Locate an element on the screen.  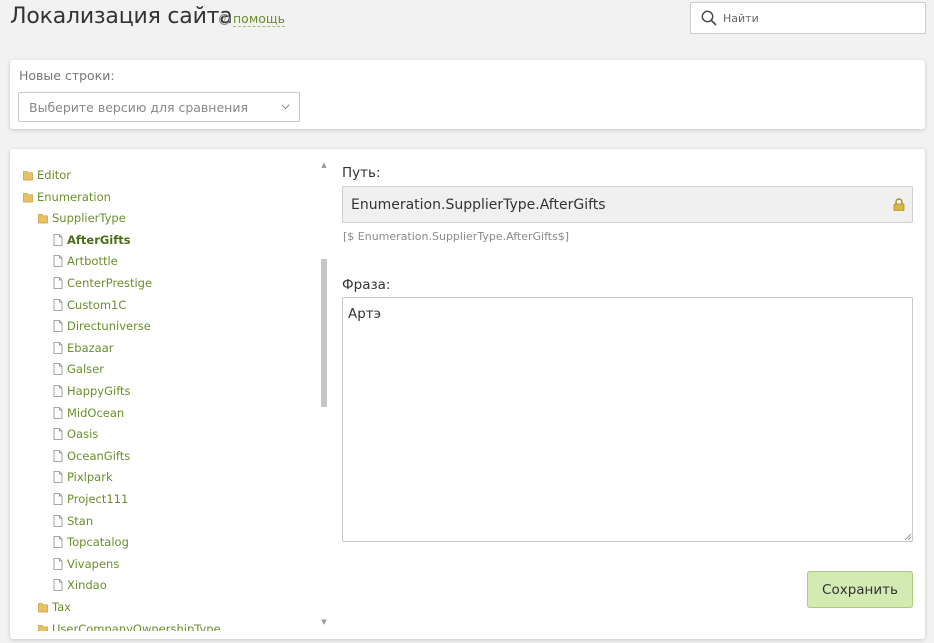
tree-item-label: OceanGifts is located at coordinates (99, 455).